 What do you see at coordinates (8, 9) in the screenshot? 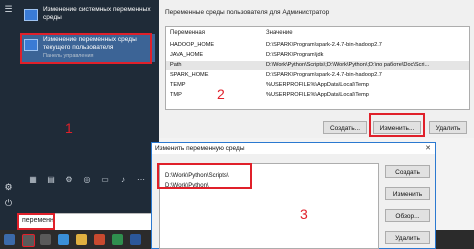
I see `hamburger-icon: ☰` at bounding box center [8, 9].